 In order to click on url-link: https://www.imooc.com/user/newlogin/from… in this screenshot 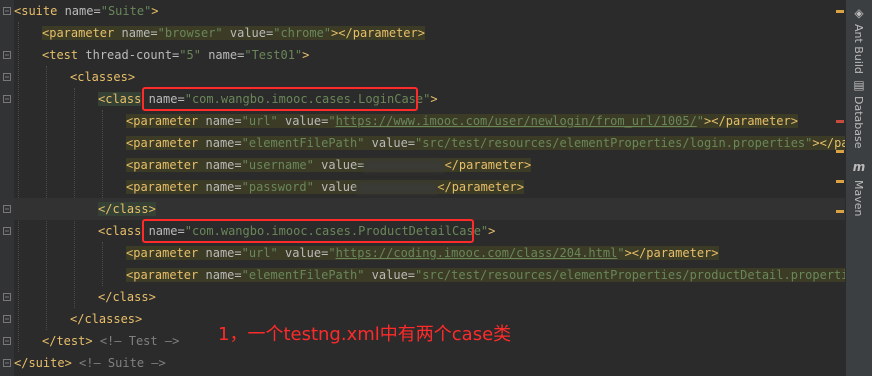, I will do `click(516, 121)`.